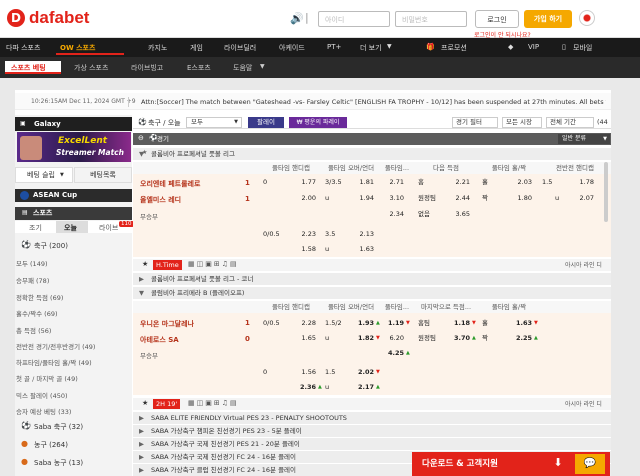 Image resolution: width=640 pixels, height=476 pixels. I want to click on odds-value: 4.25, so click(394, 353).